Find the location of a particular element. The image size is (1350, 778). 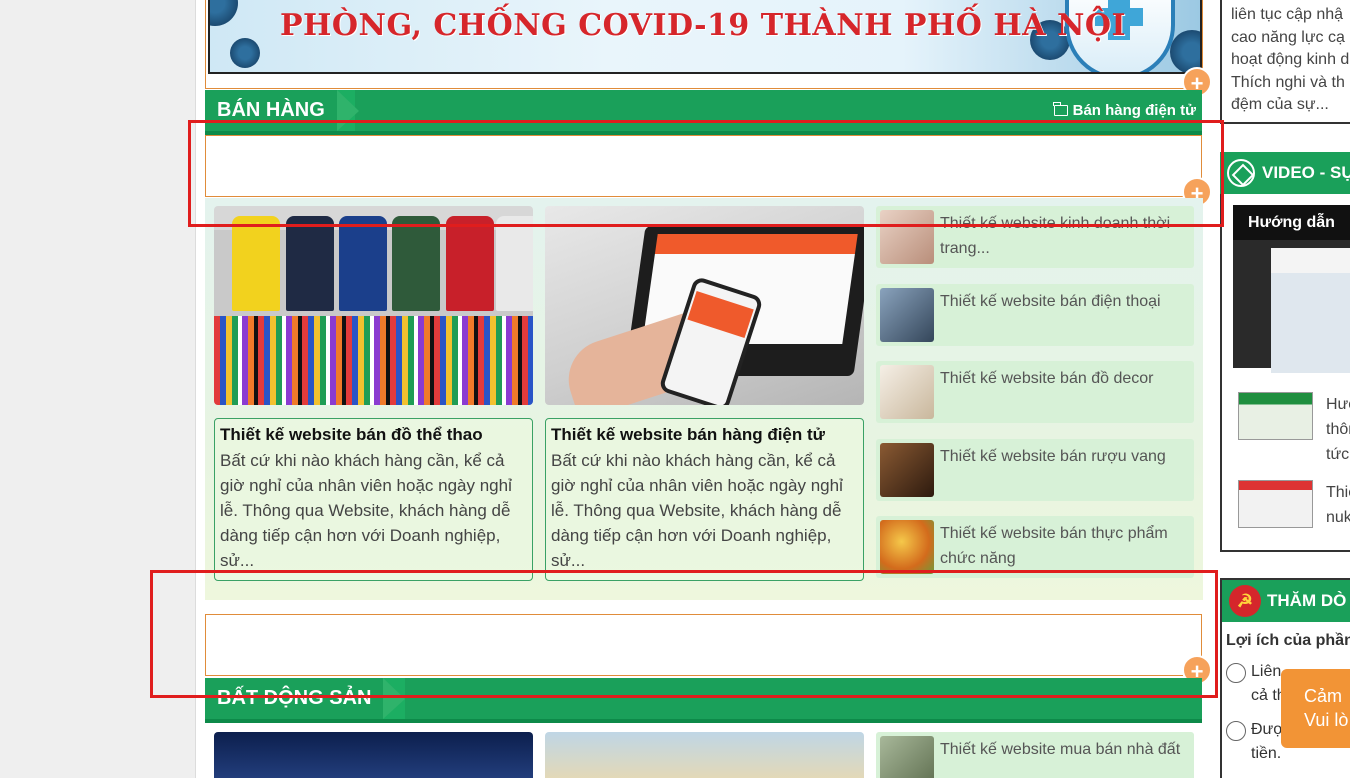

video-list-item: Thiế nuk is located at coordinates (1294, 510).